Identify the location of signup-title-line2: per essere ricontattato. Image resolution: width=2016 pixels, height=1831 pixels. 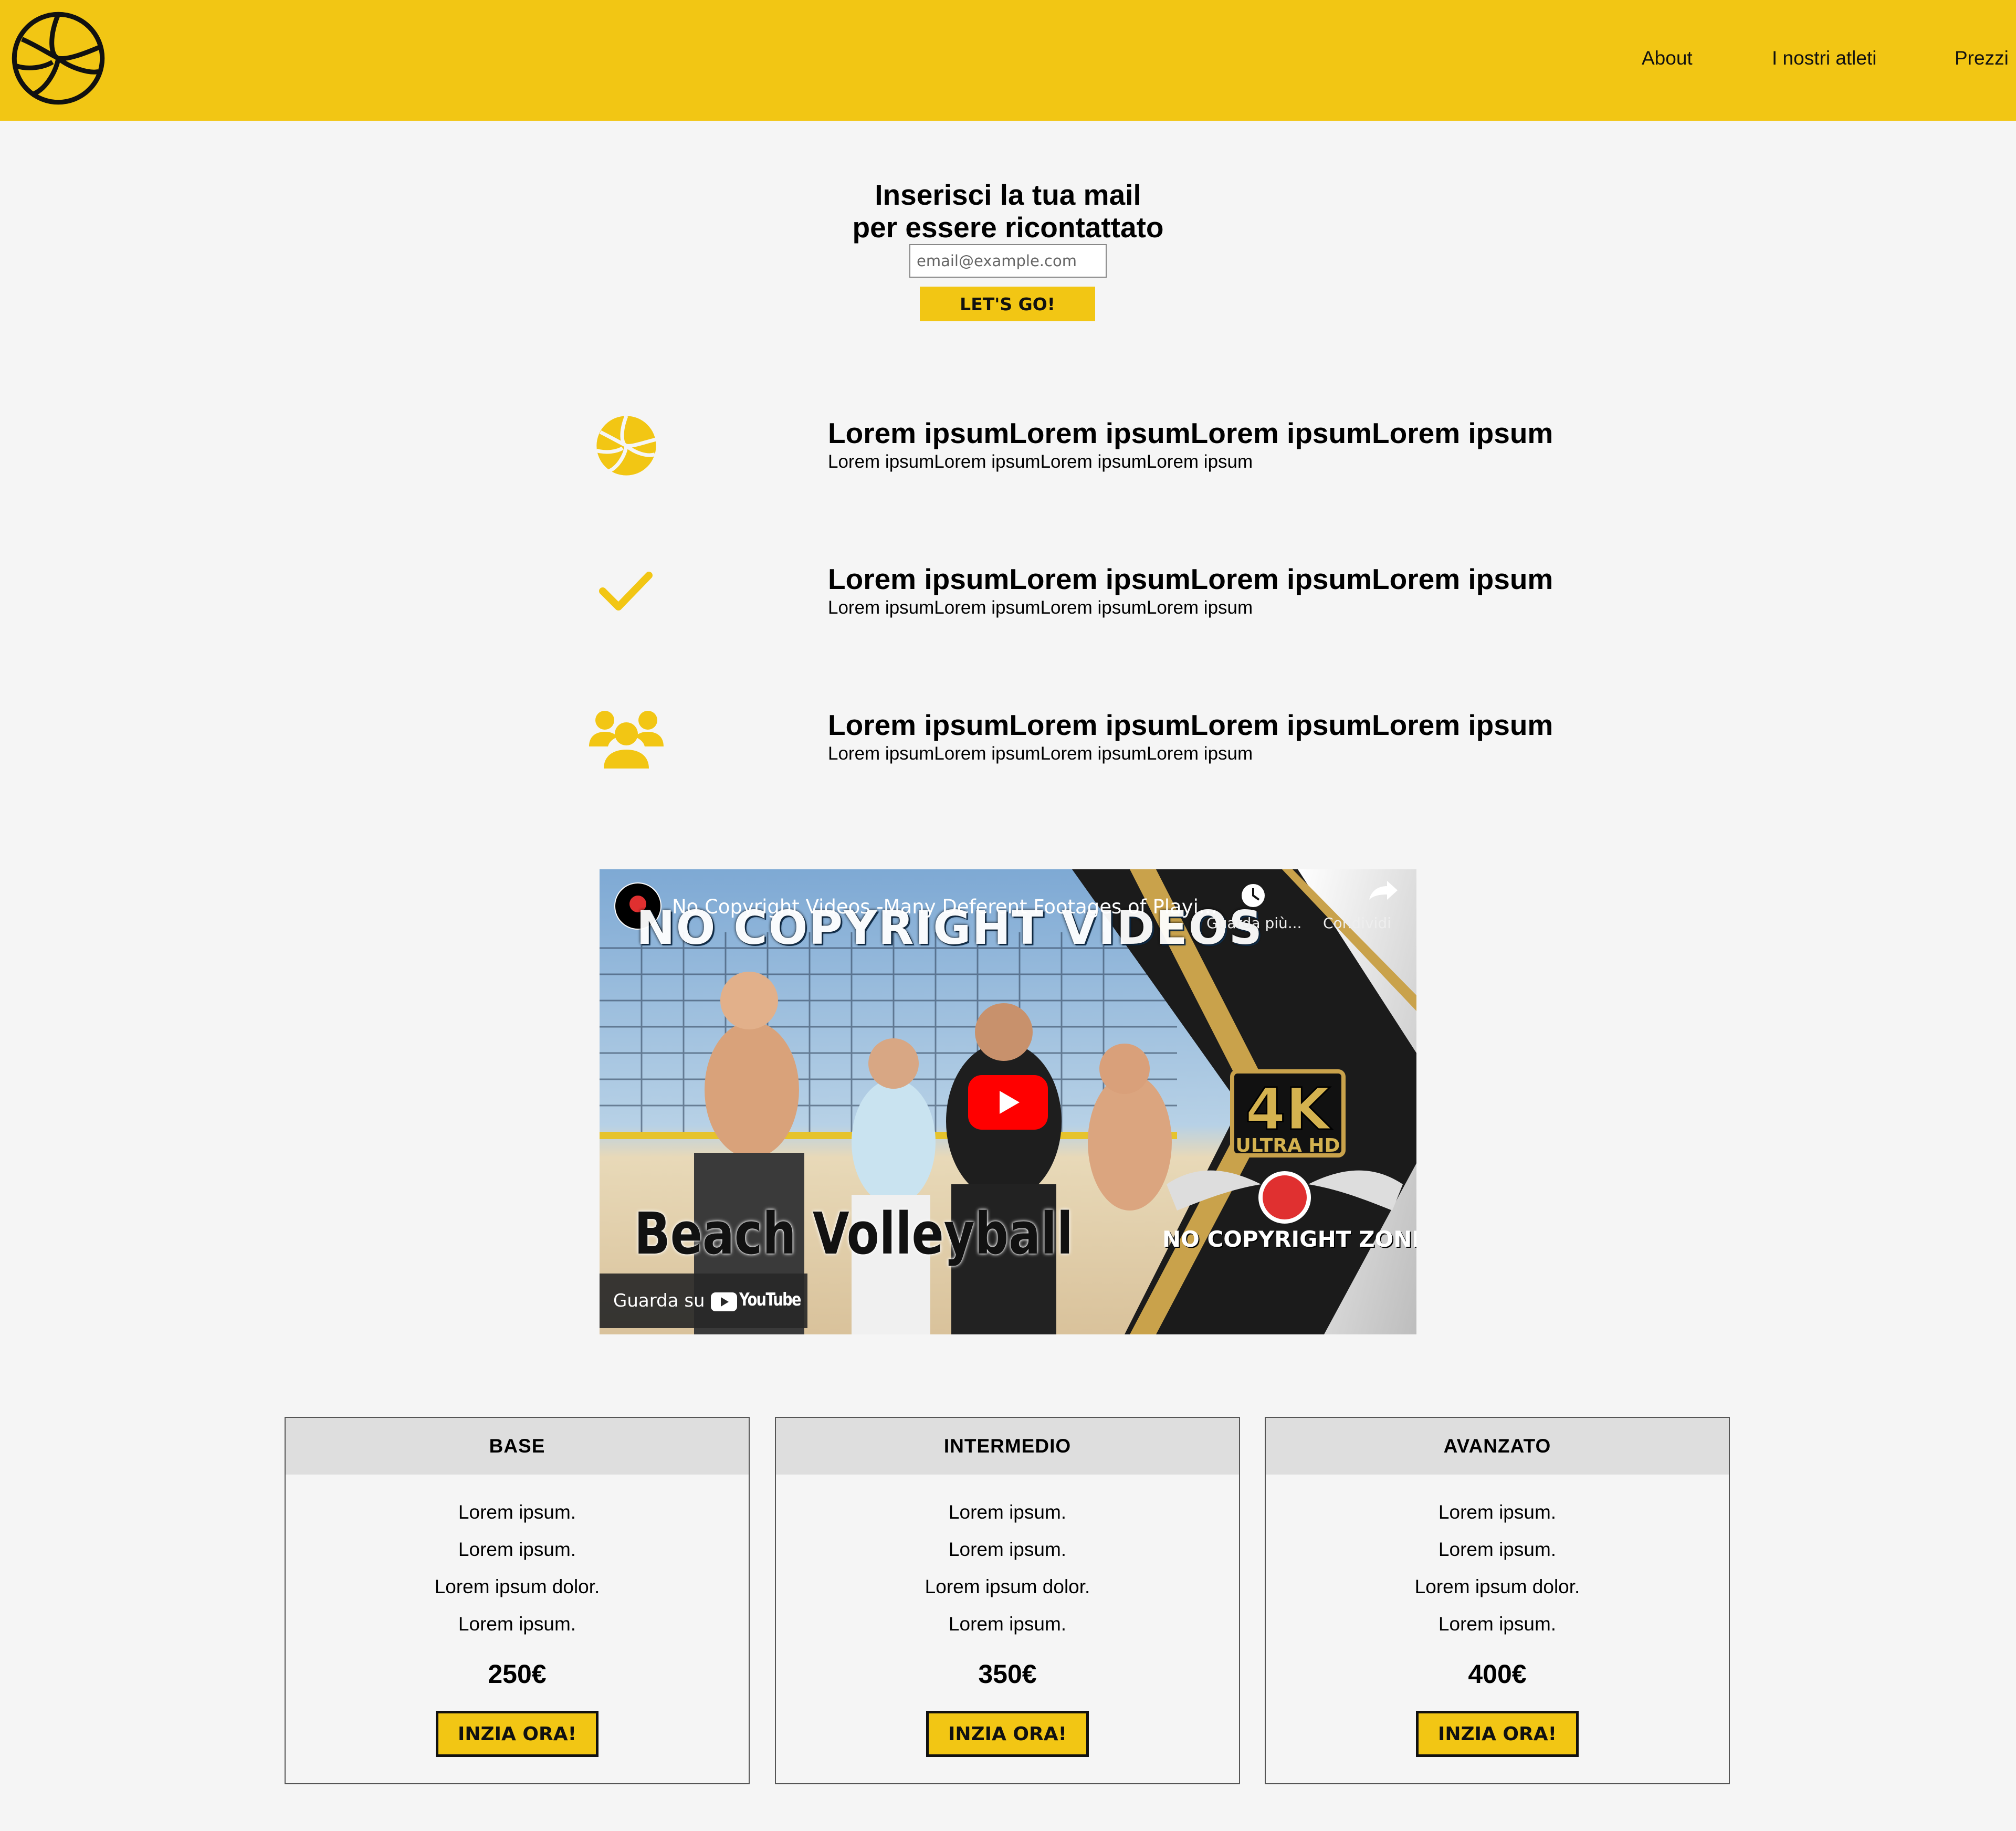
(1008, 227).